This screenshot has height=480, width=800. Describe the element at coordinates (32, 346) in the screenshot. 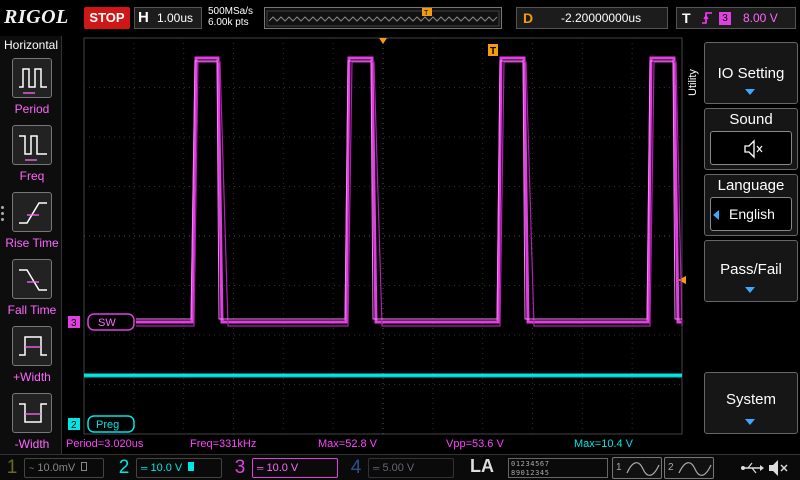

I see `positive-width-icon` at that location.